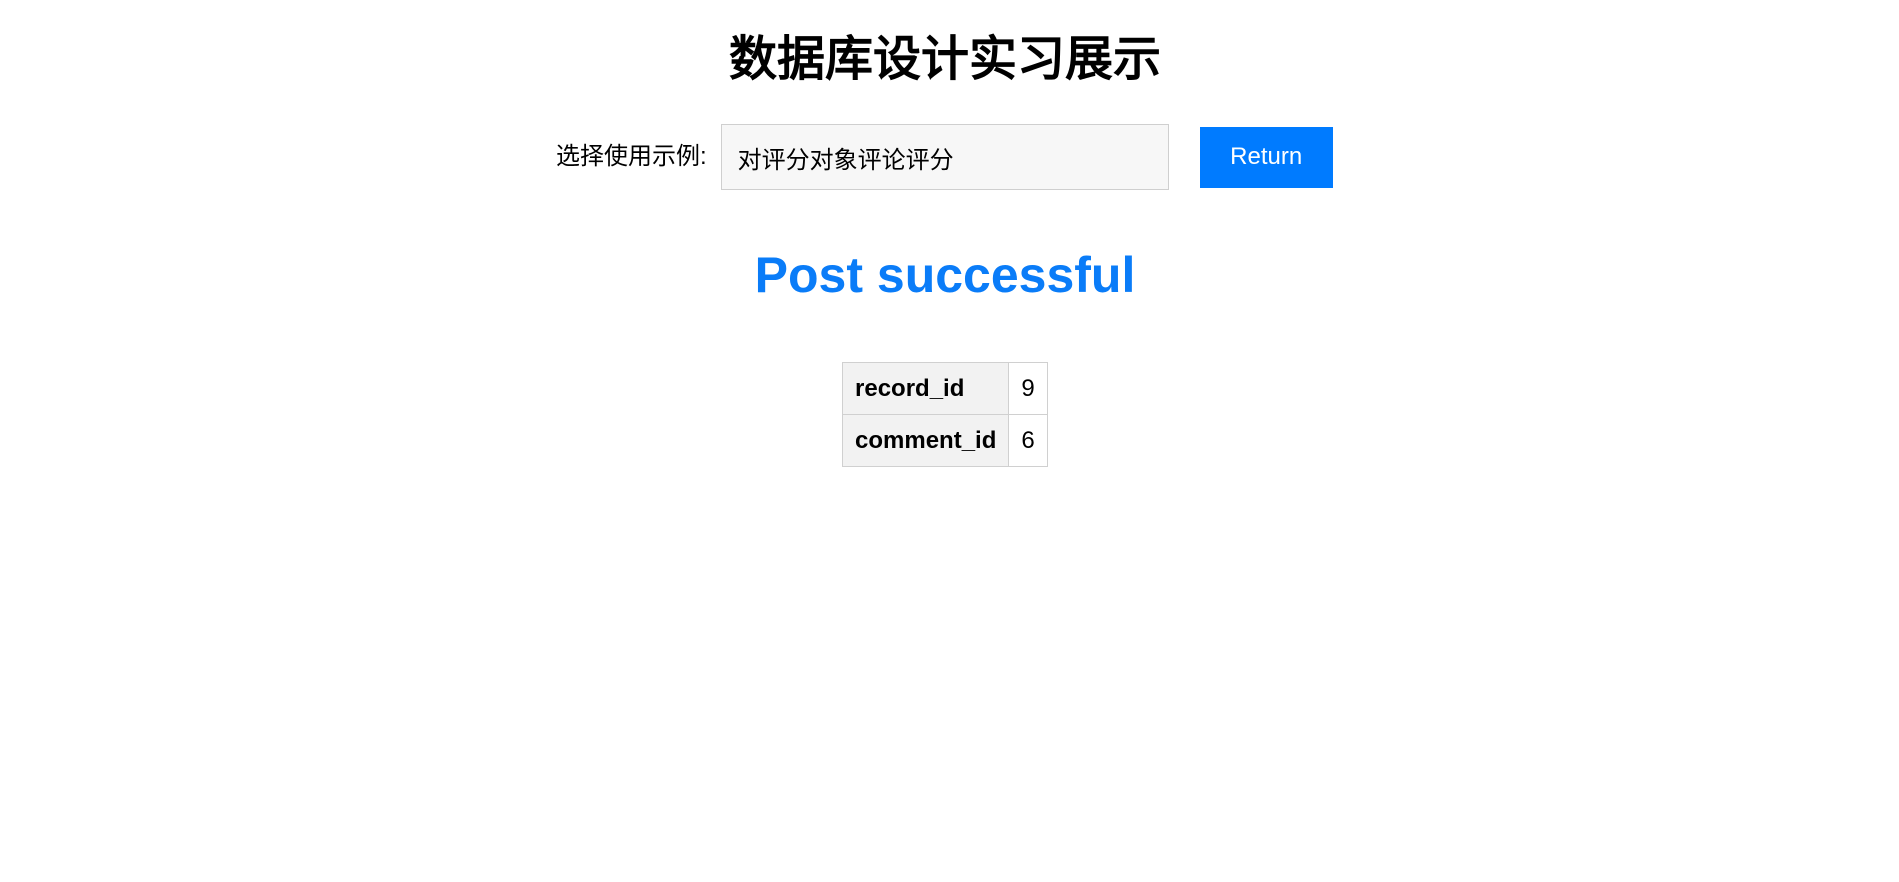 Image resolution: width=1899 pixels, height=882 pixels. I want to click on table-row-value: 6, so click(1028, 440).